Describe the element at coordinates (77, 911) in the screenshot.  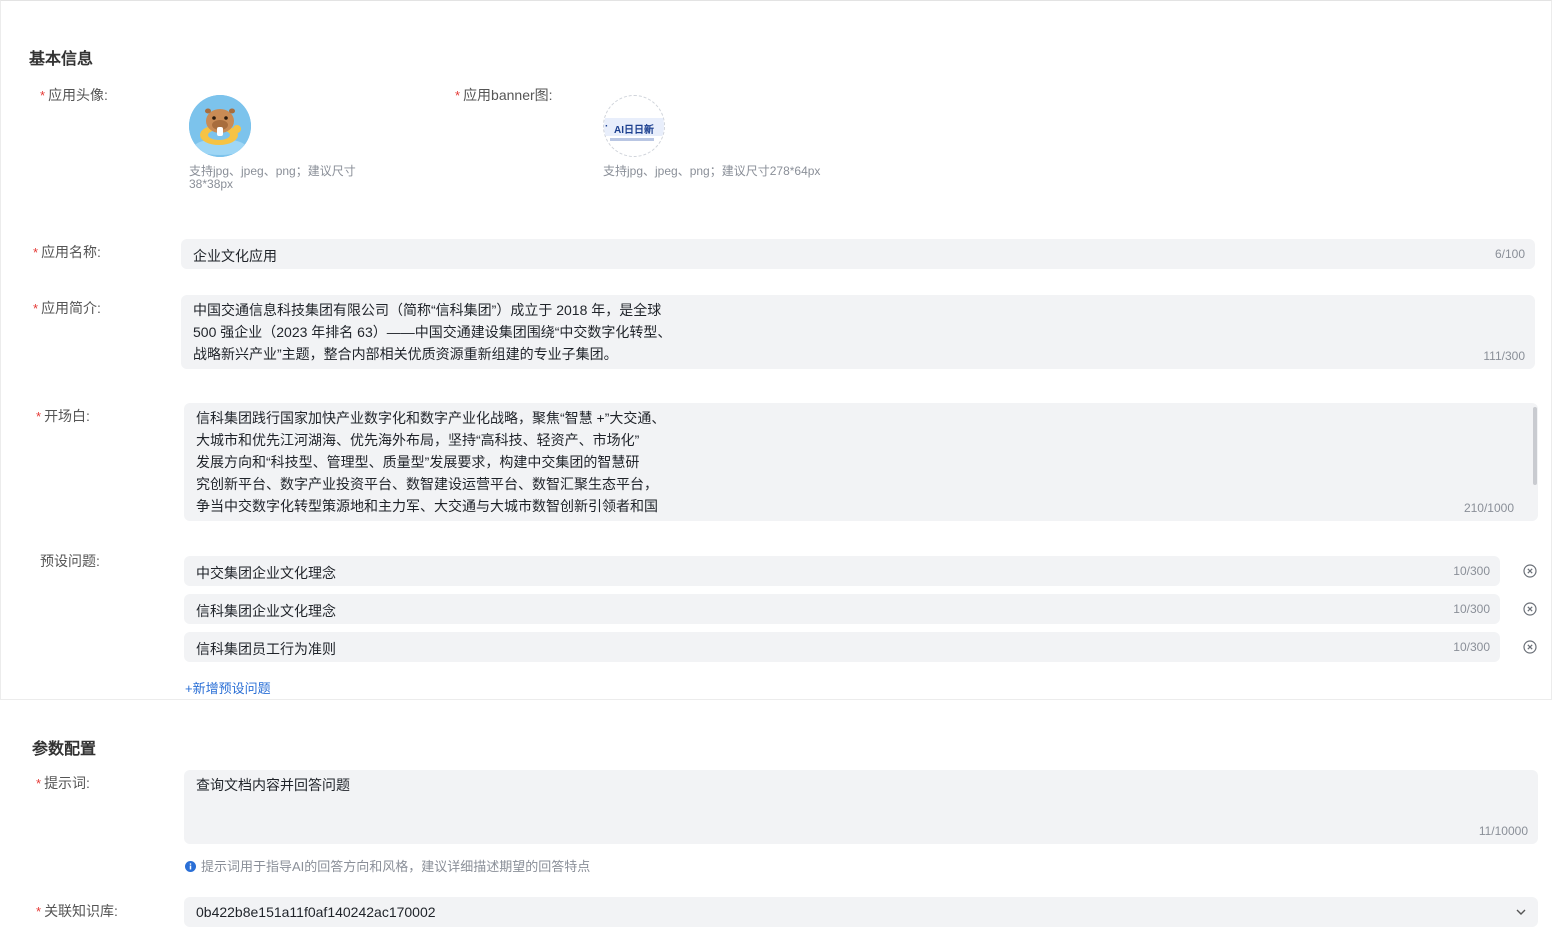
I see `kb-label: * 关联知识库:` at that location.